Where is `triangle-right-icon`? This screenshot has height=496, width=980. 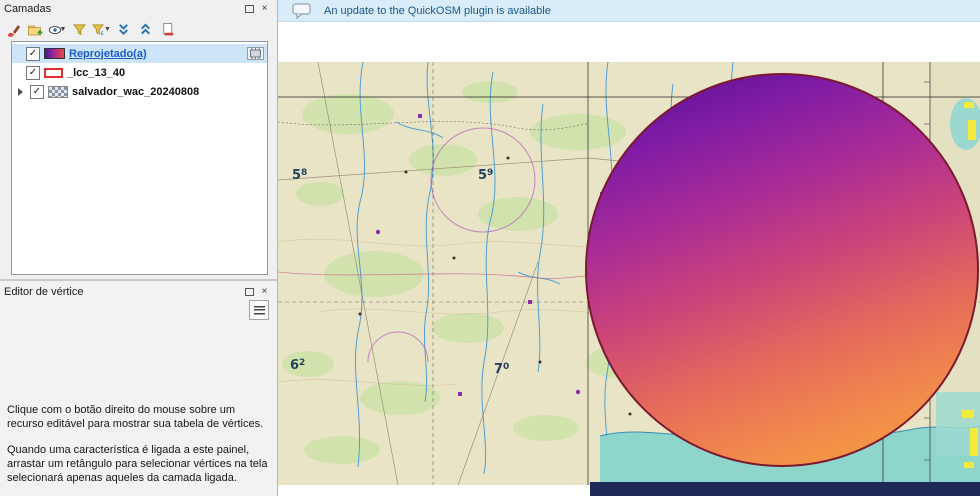
triangle-right-icon is located at coordinates (20, 91).